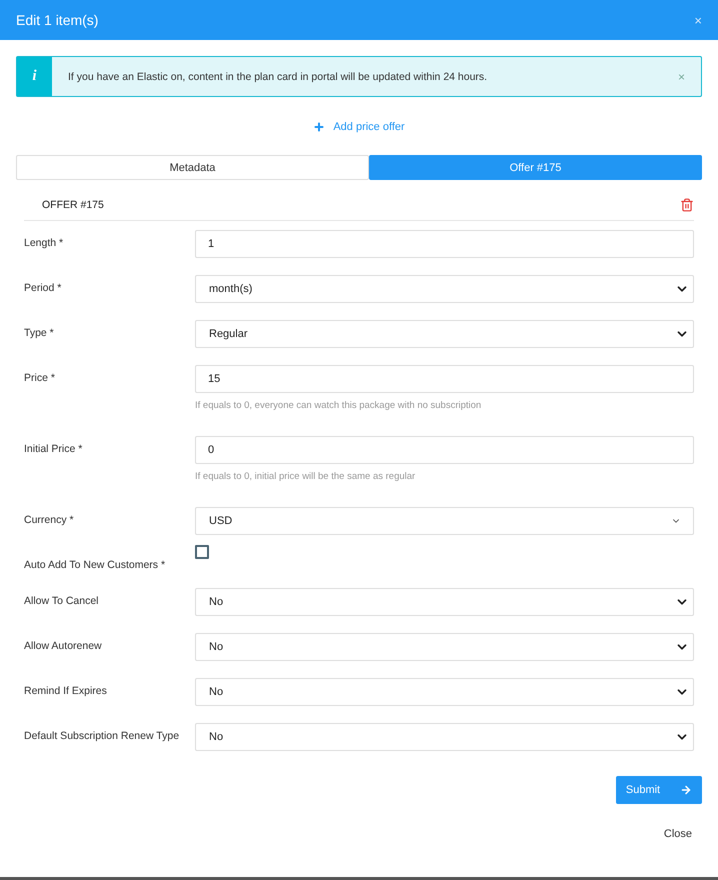 The image size is (718, 880). Describe the element at coordinates (95, 564) in the screenshot. I see `field-label: Auto Add To New Customers *` at that location.